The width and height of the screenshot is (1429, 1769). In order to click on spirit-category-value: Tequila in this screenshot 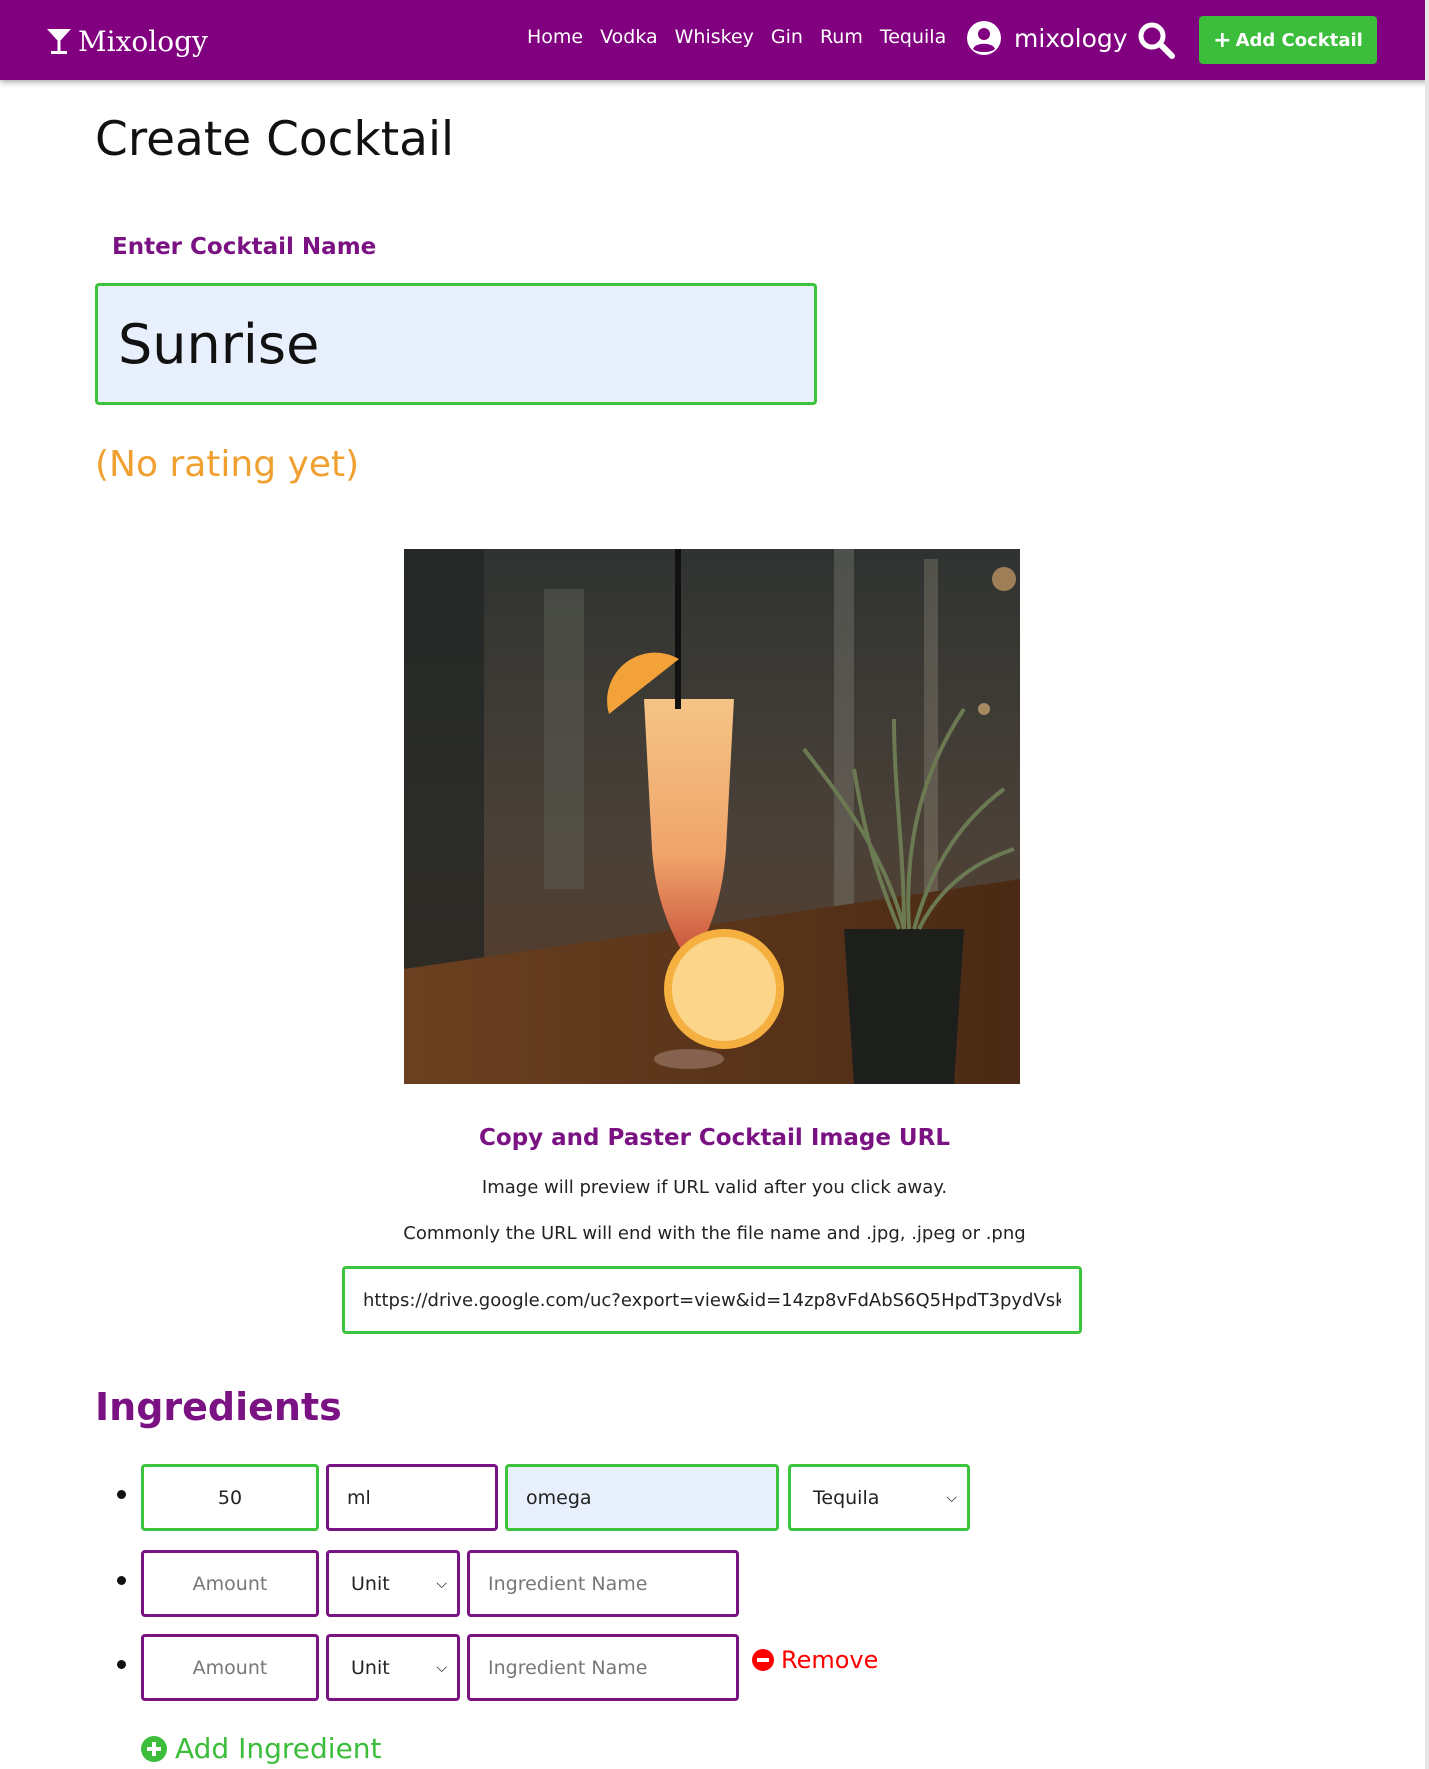, I will do `click(846, 1497)`.